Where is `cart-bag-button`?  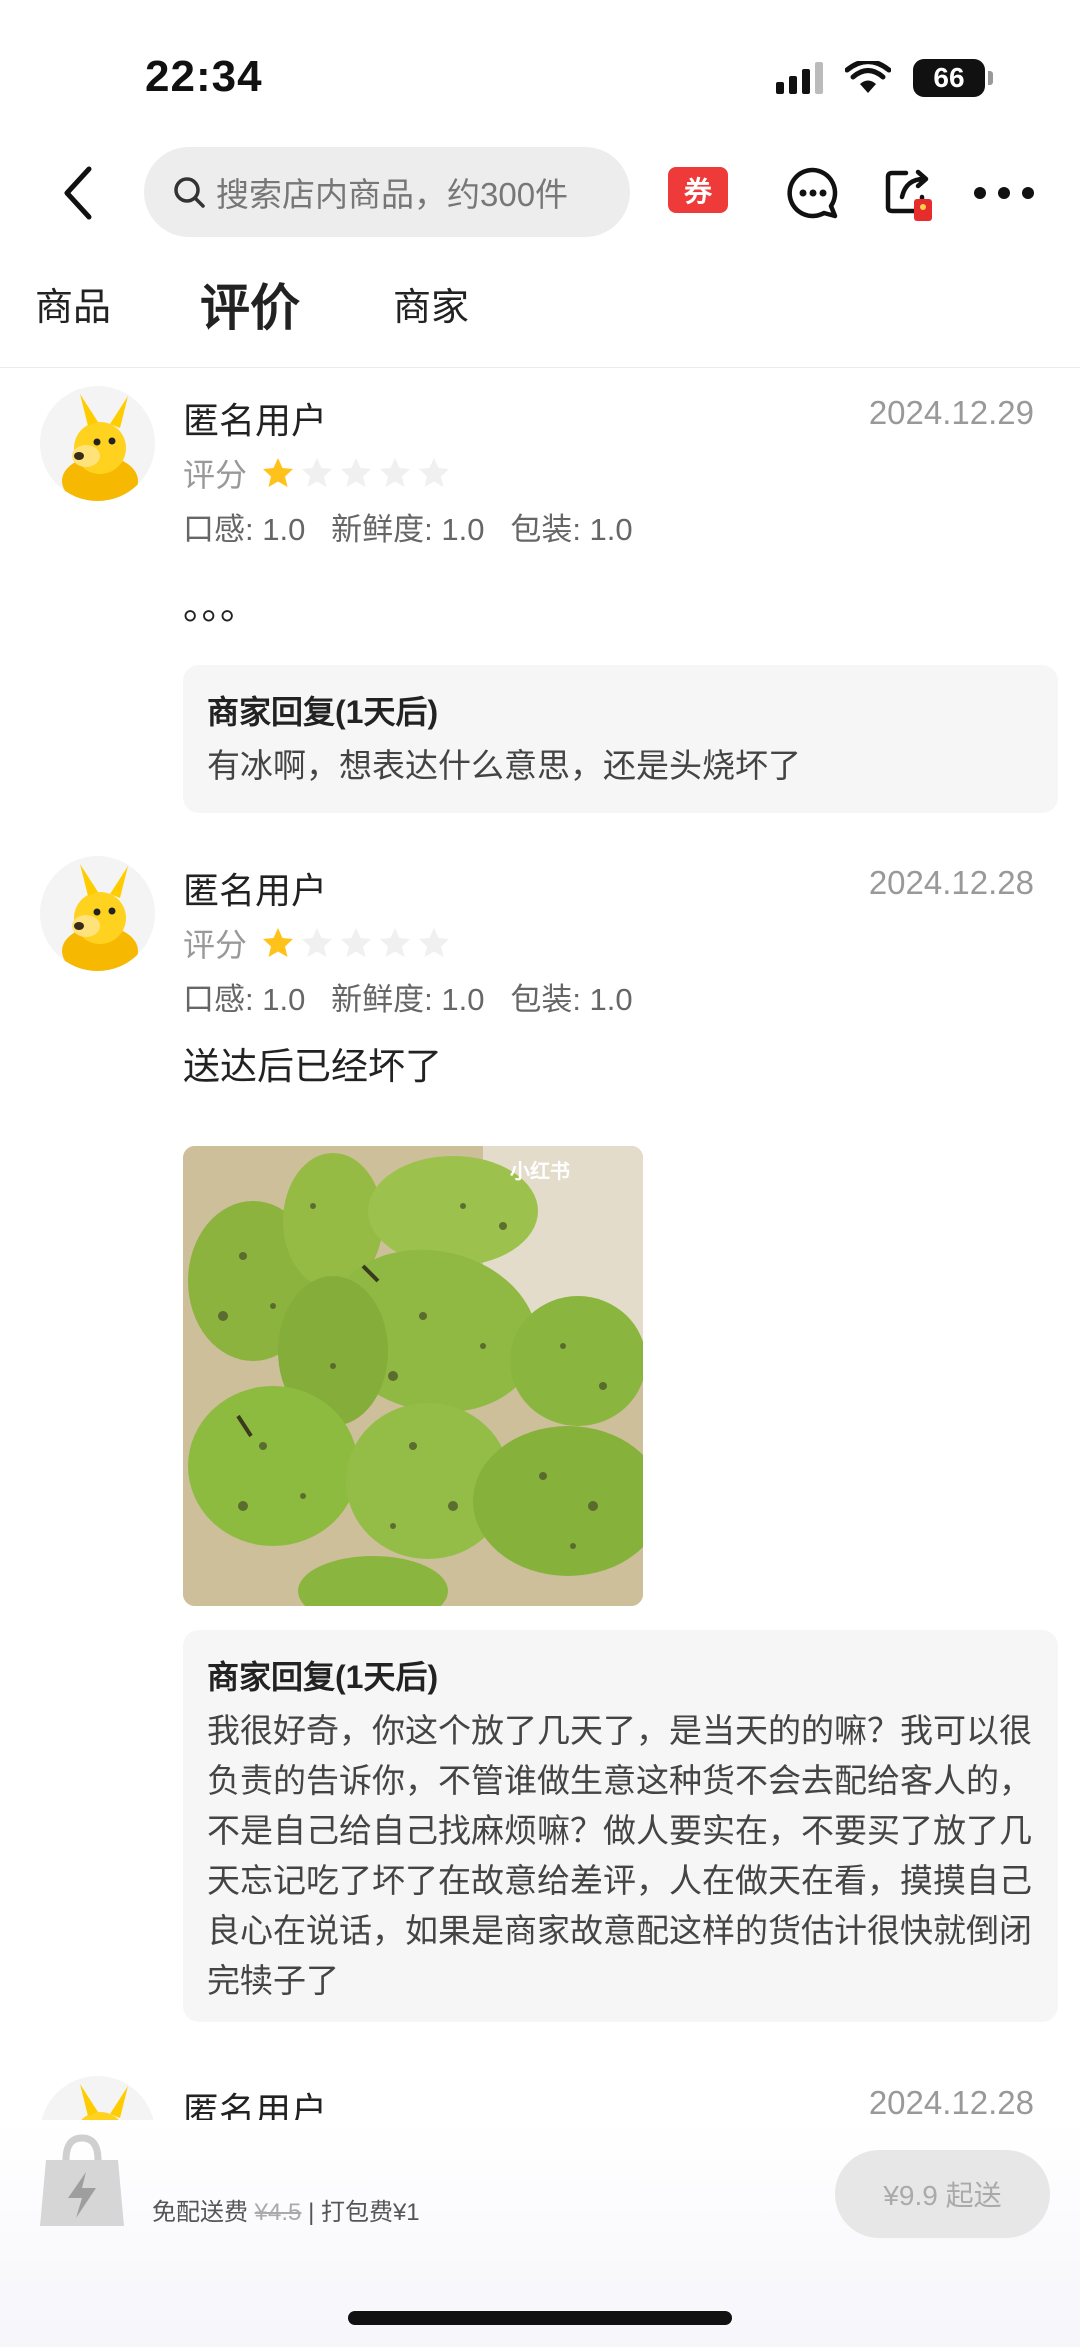 cart-bag-button is located at coordinates (82, 2182).